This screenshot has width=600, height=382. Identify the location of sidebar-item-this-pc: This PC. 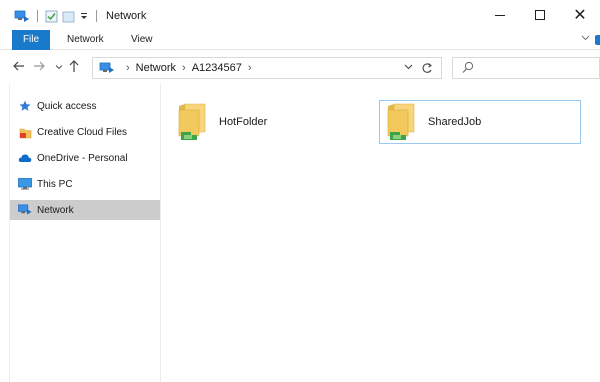
(85, 184).